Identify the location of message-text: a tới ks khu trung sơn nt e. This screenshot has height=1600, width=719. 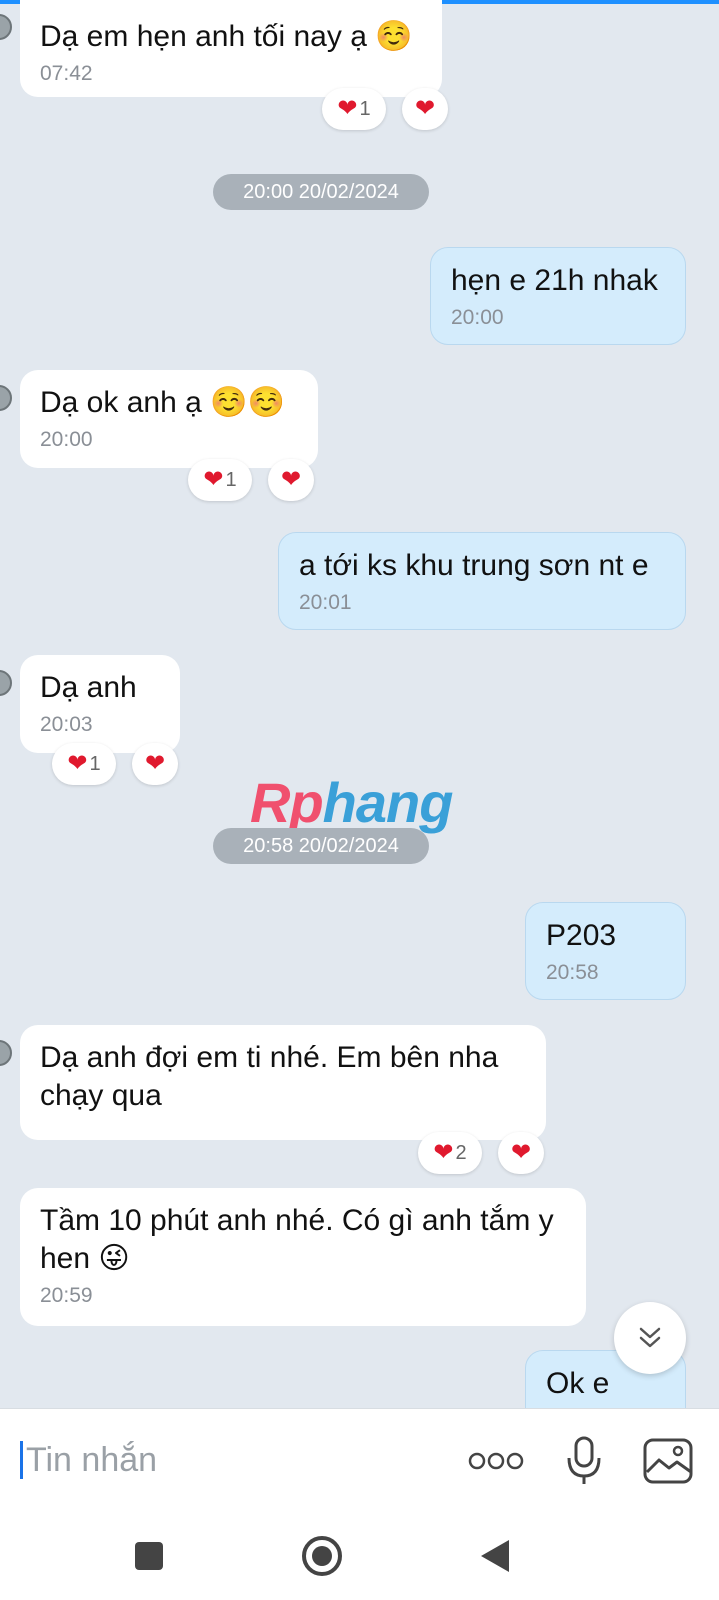
(474, 565).